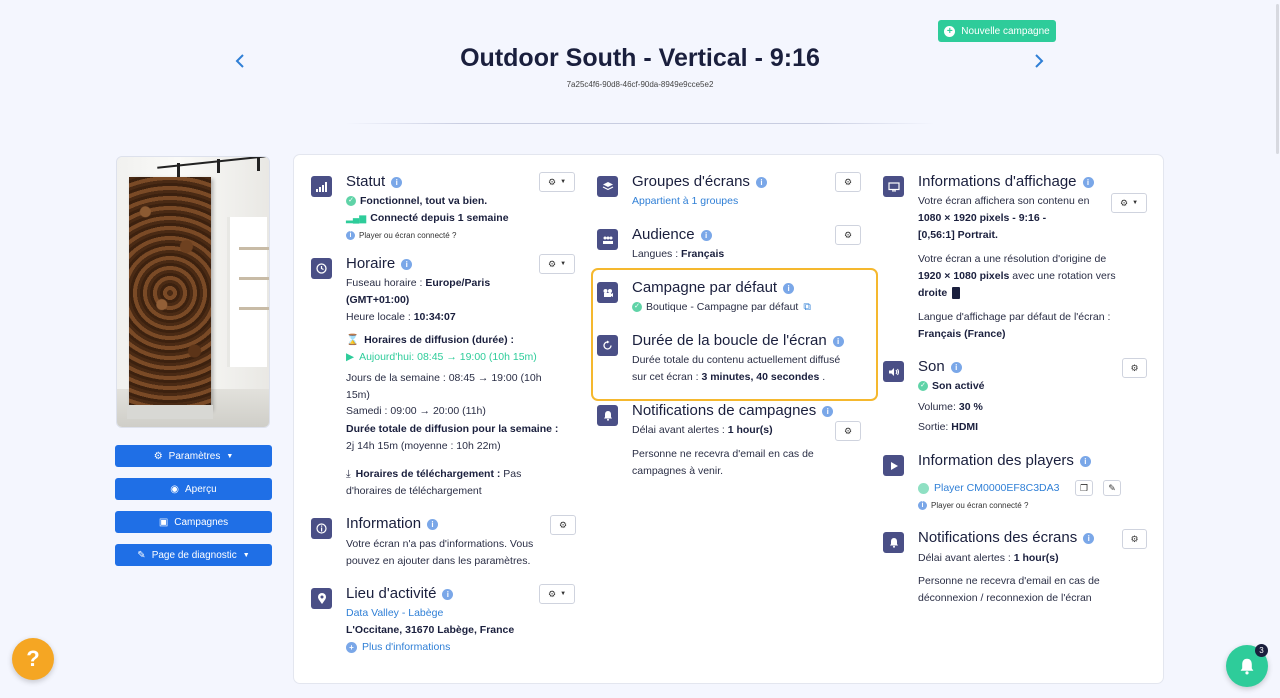 The height and width of the screenshot is (698, 1280). I want to click on rotation-value: droite, so click(939, 293).